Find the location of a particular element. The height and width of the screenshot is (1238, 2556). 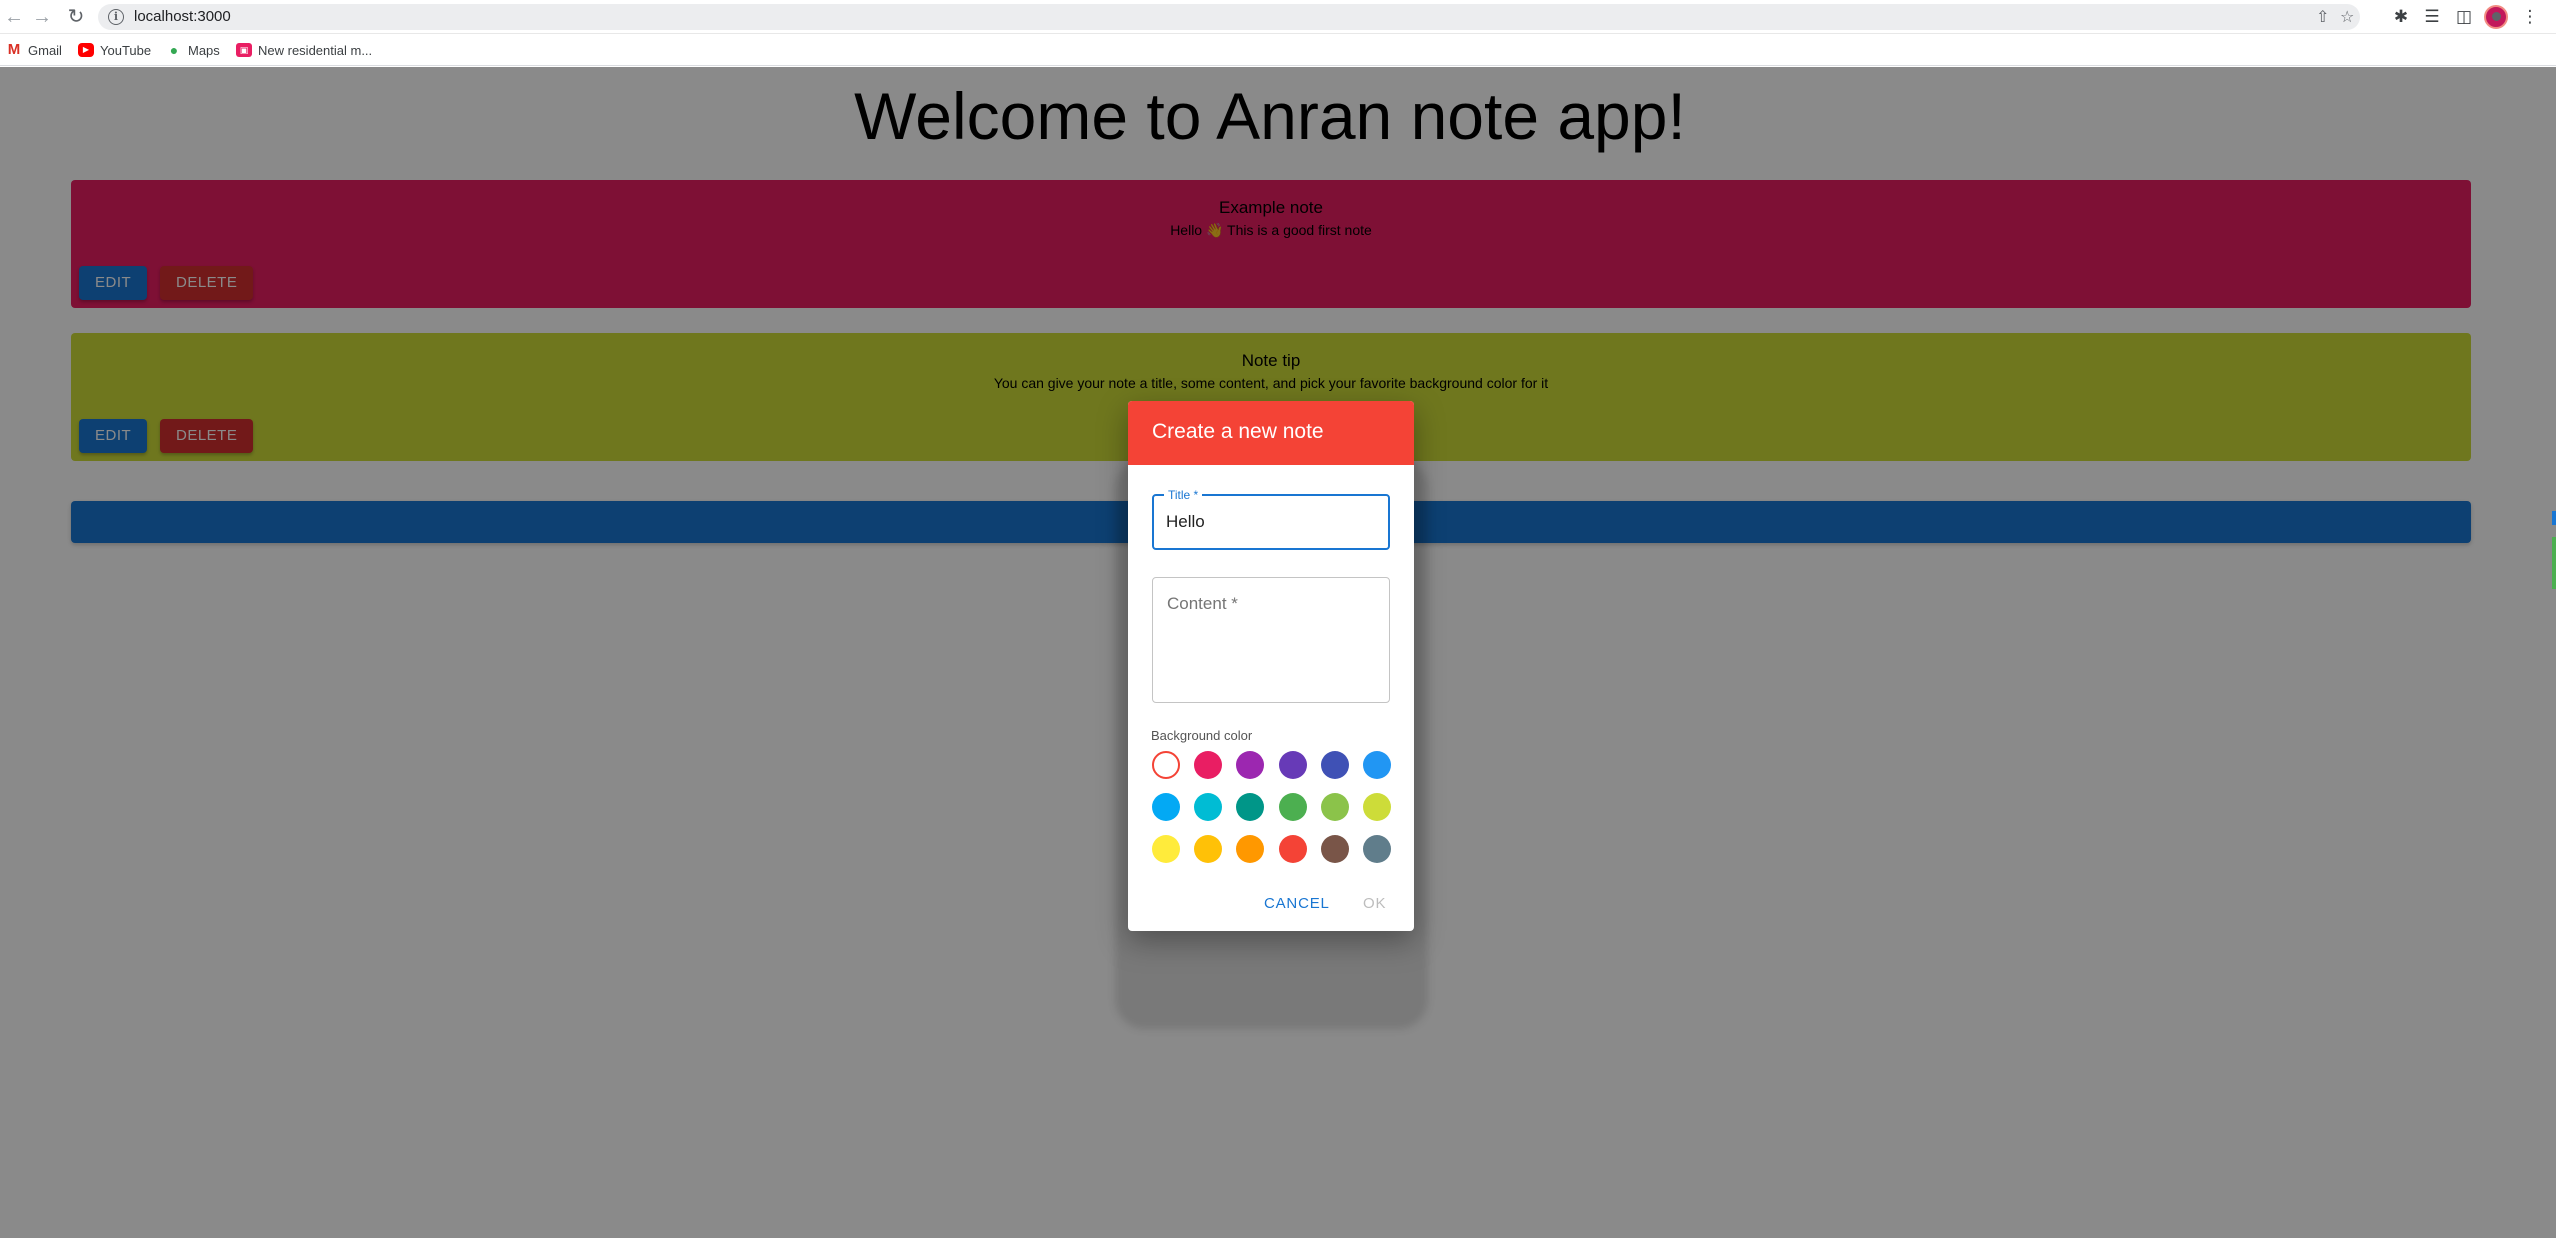

extensions-icon: ✱ is located at coordinates (2401, 17).